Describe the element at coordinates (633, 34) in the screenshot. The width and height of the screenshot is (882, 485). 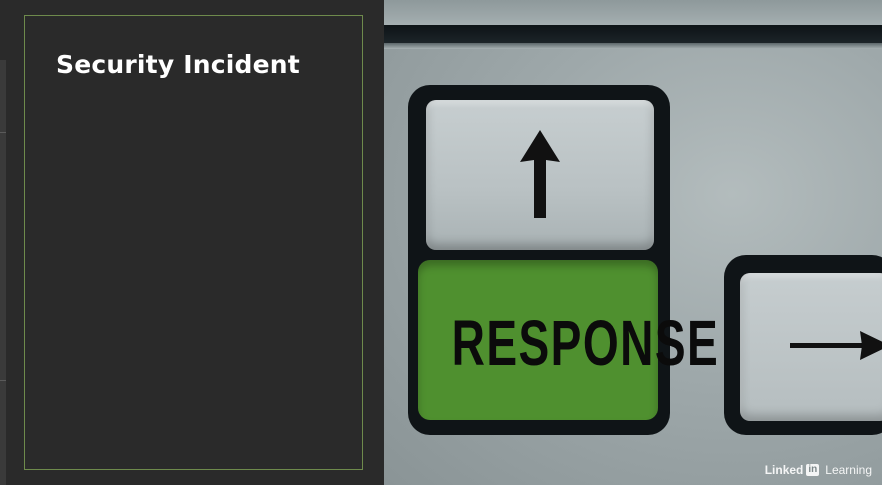
I see `keyboard-groove` at that location.